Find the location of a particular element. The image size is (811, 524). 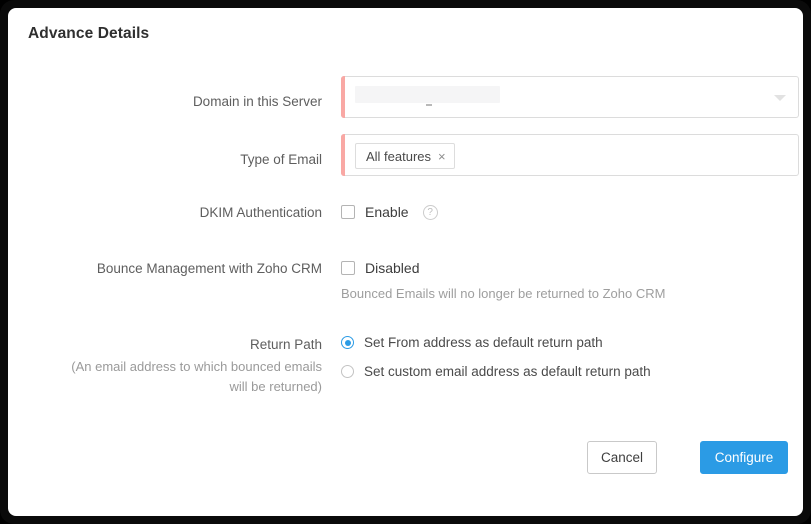

domain-field-wrap is located at coordinates (570, 97).